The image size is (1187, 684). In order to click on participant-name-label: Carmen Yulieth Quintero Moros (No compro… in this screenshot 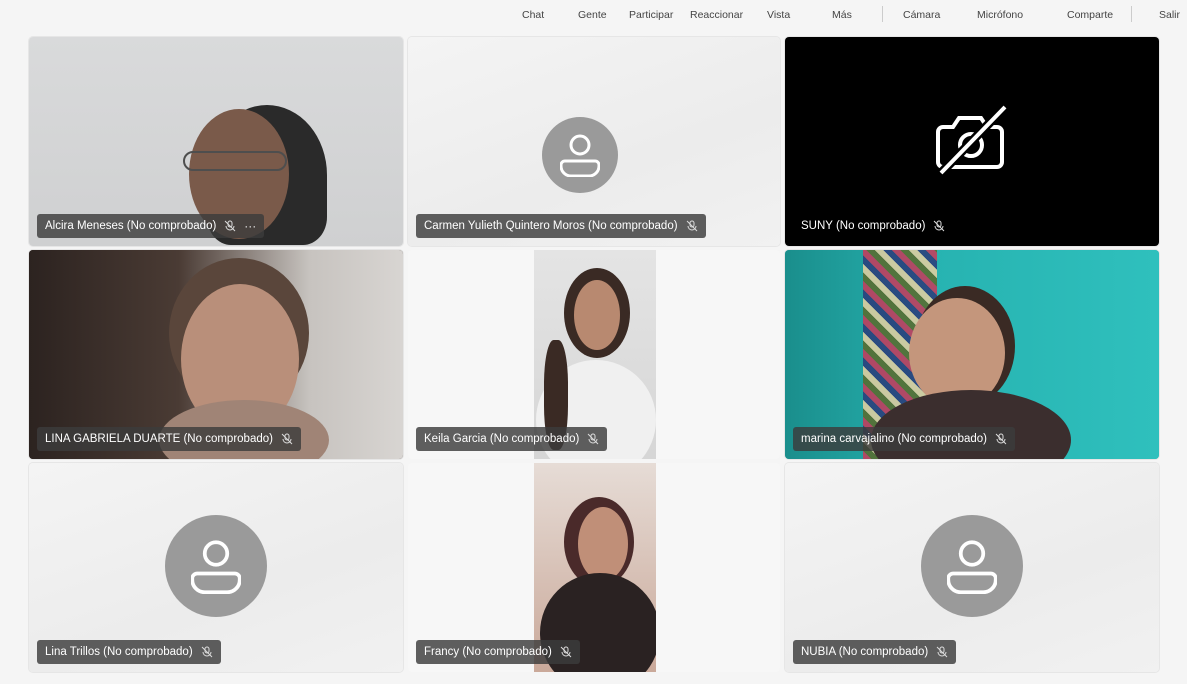, I will do `click(561, 226)`.